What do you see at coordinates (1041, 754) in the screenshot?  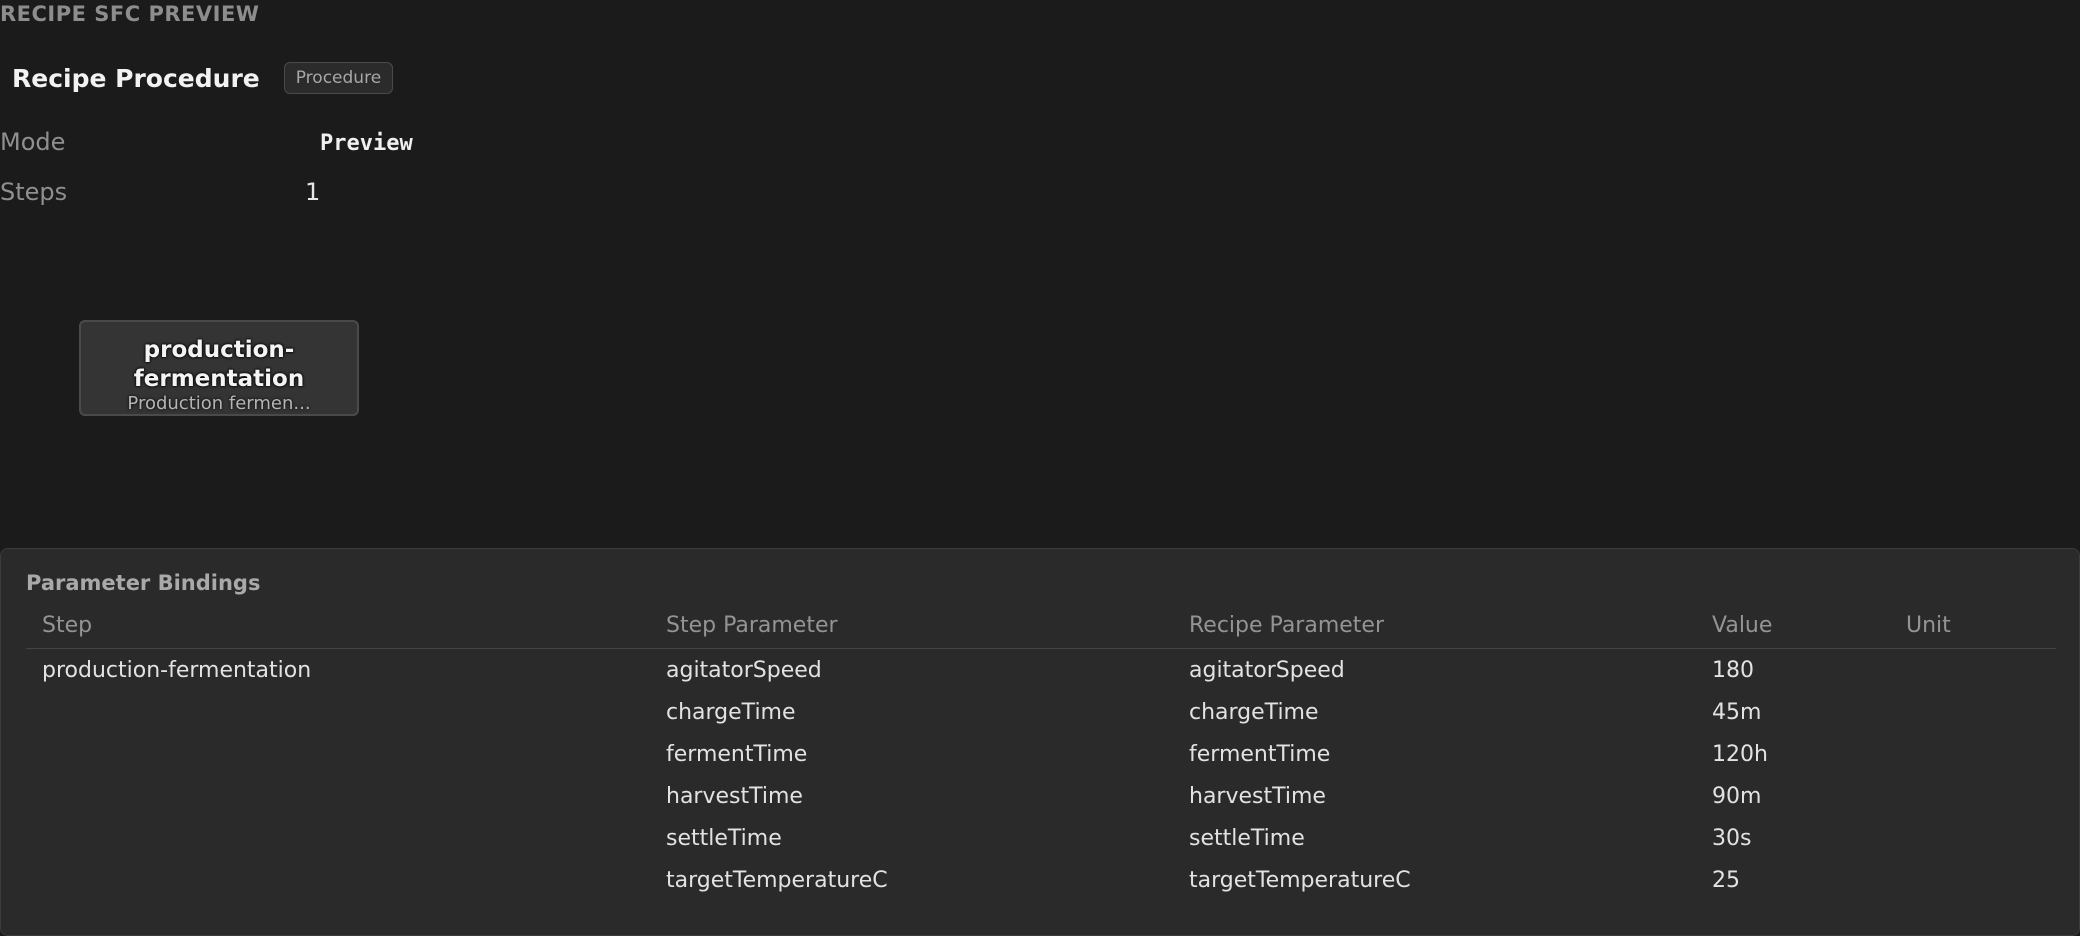 I see `table-row: fermentTime fermentTime 120h` at bounding box center [1041, 754].